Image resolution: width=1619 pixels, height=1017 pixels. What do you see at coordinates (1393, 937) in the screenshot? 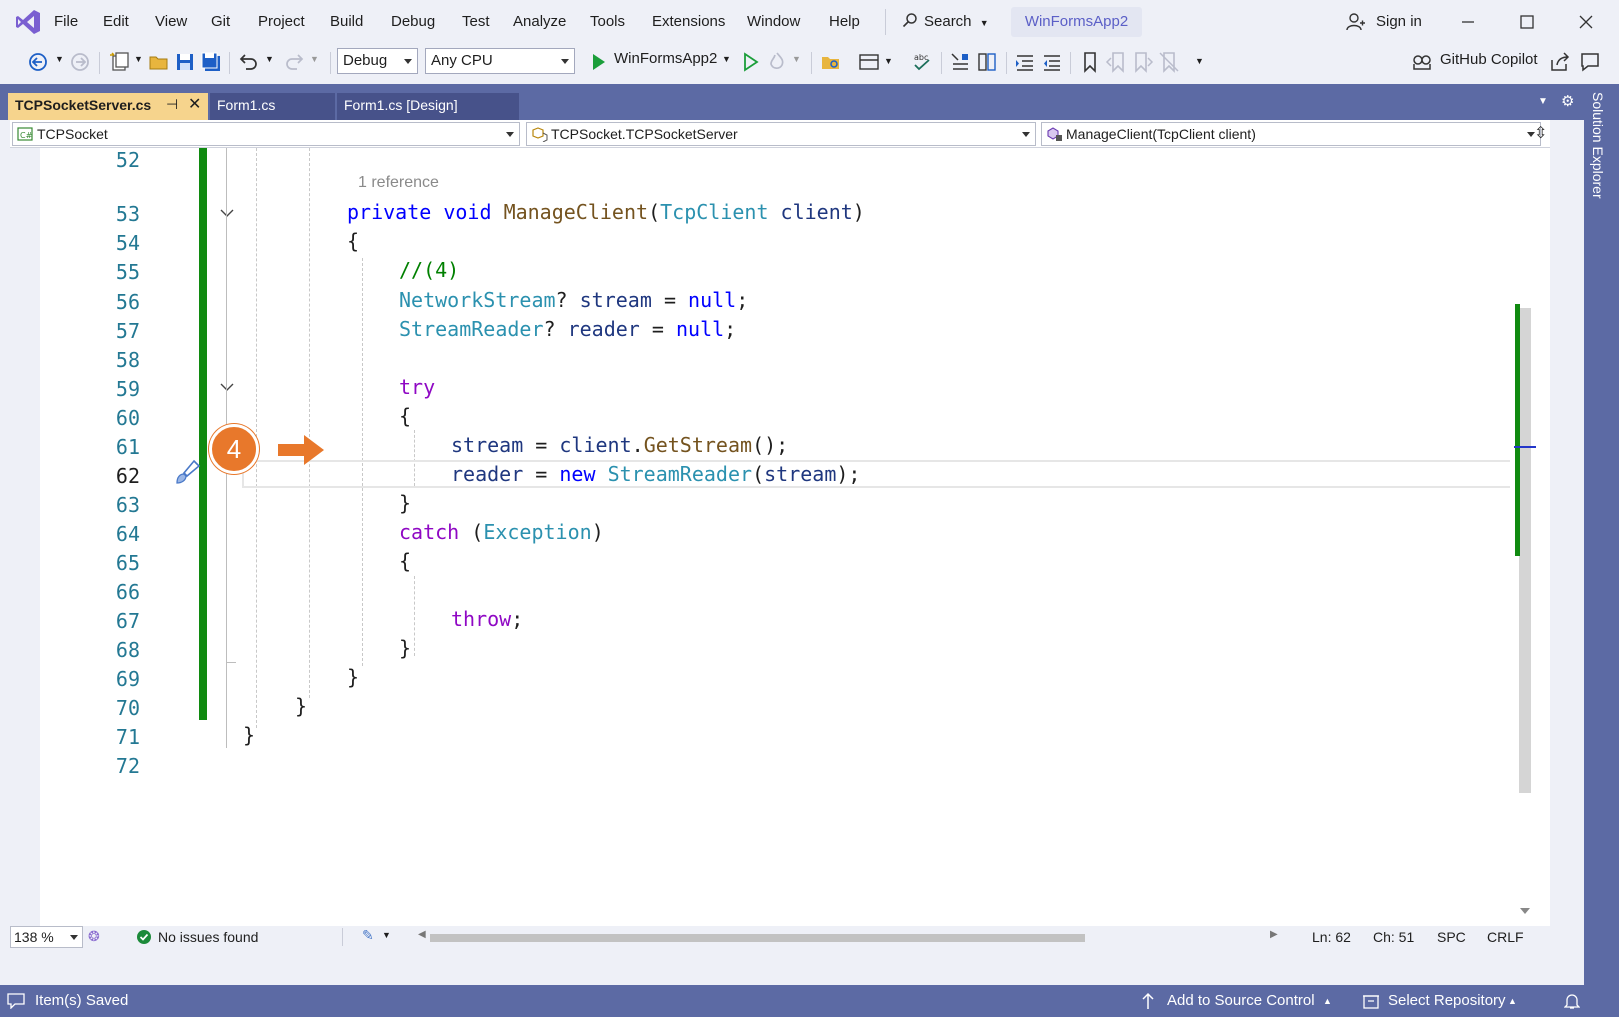
I see `column-indicator: Ch: 51` at bounding box center [1393, 937].